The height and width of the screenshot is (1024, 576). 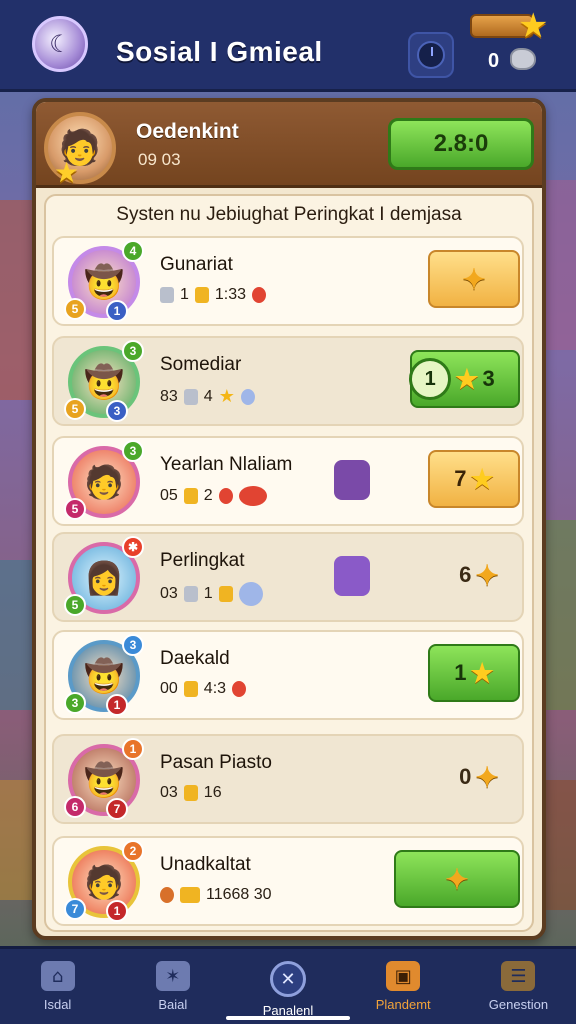 I want to click on player-name: Somediar, so click(x=201, y=364).